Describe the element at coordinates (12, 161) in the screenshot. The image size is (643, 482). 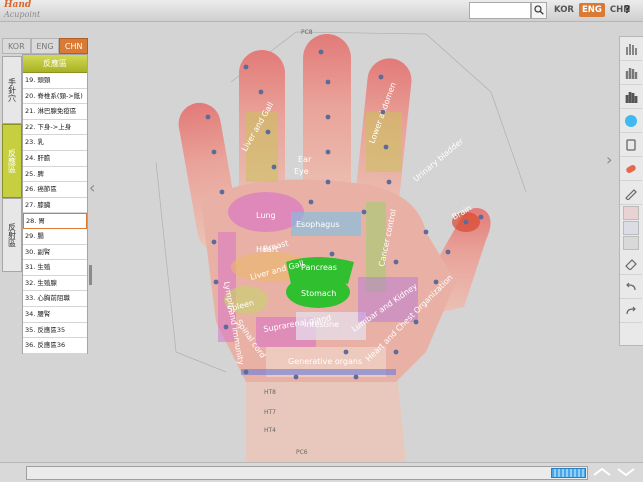
I see `tab-reaction-zones: 反應區` at that location.